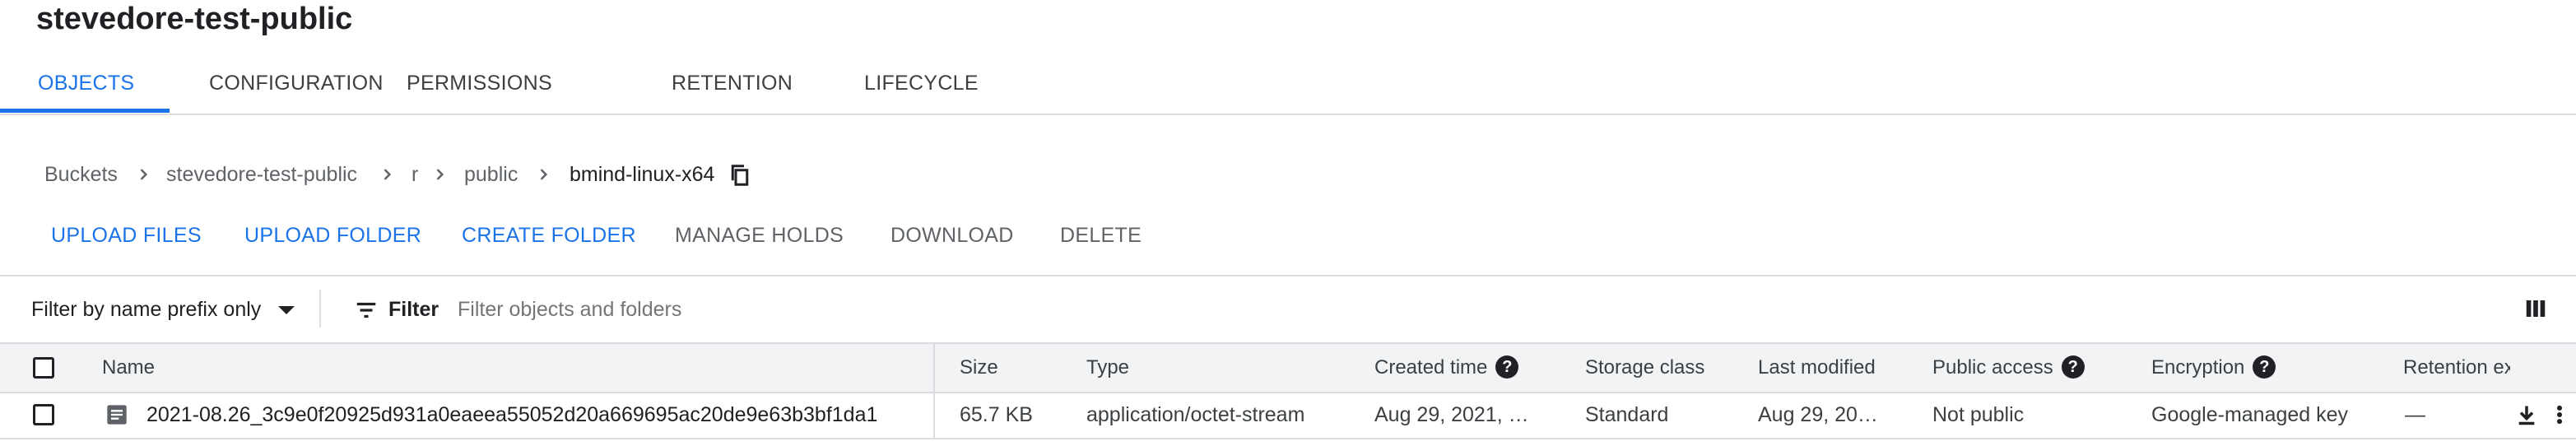 The image size is (2576, 446). I want to click on select-all-checkbox, so click(43, 368).